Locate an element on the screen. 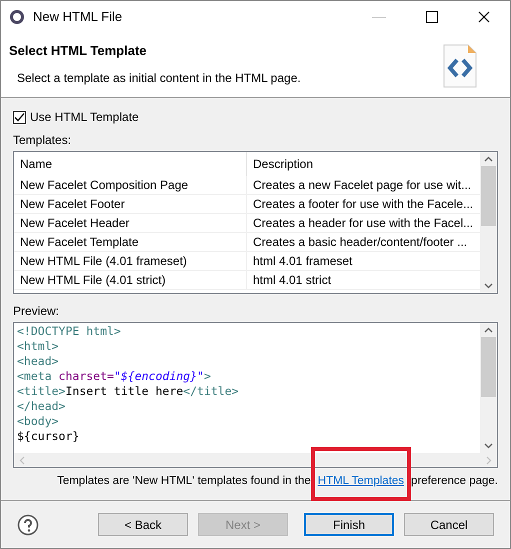 The height and width of the screenshot is (549, 511). close-icon is located at coordinates (484, 17).